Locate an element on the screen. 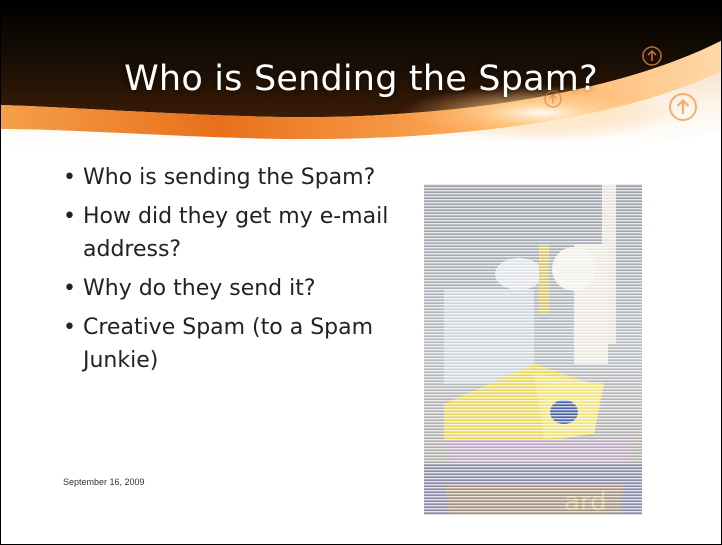  bullet-text: Creative Spam (to a Spam Junkie) is located at coordinates (228, 344).